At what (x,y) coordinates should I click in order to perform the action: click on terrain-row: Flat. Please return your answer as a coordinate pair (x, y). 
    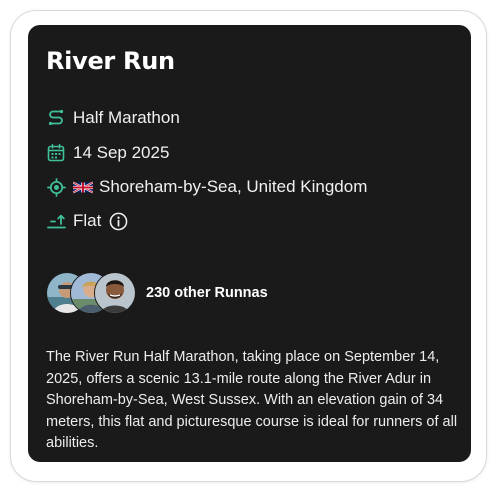
    Looking at the image, I should click on (87, 221).